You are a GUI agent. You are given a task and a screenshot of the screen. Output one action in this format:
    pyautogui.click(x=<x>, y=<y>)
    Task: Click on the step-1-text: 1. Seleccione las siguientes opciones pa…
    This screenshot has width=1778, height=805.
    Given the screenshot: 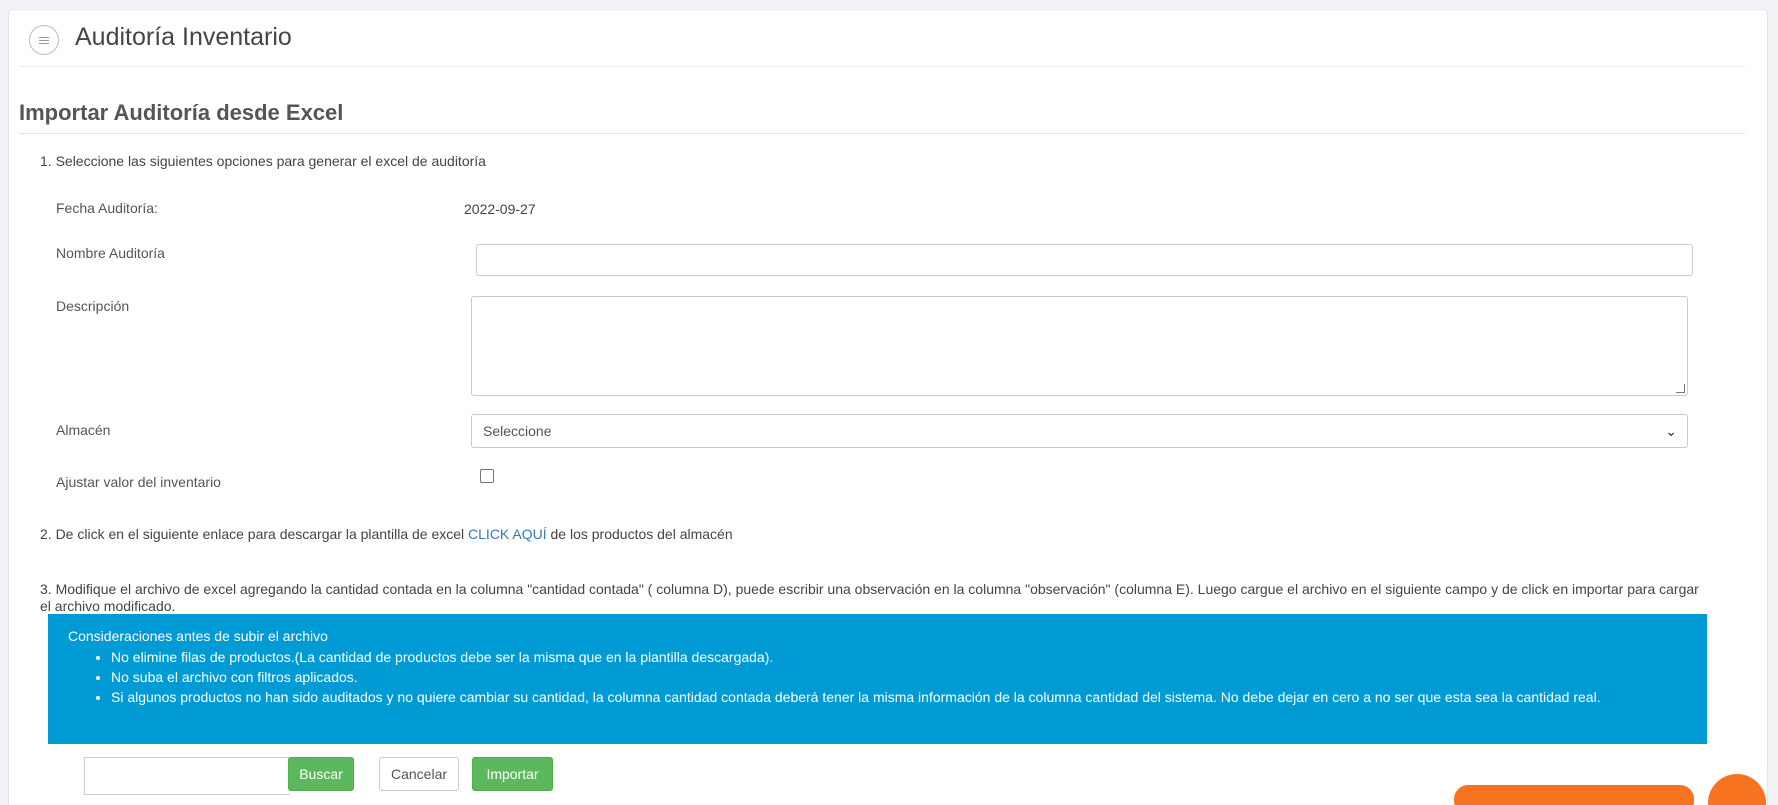 What is the action you would take?
    pyautogui.click(x=263, y=161)
    